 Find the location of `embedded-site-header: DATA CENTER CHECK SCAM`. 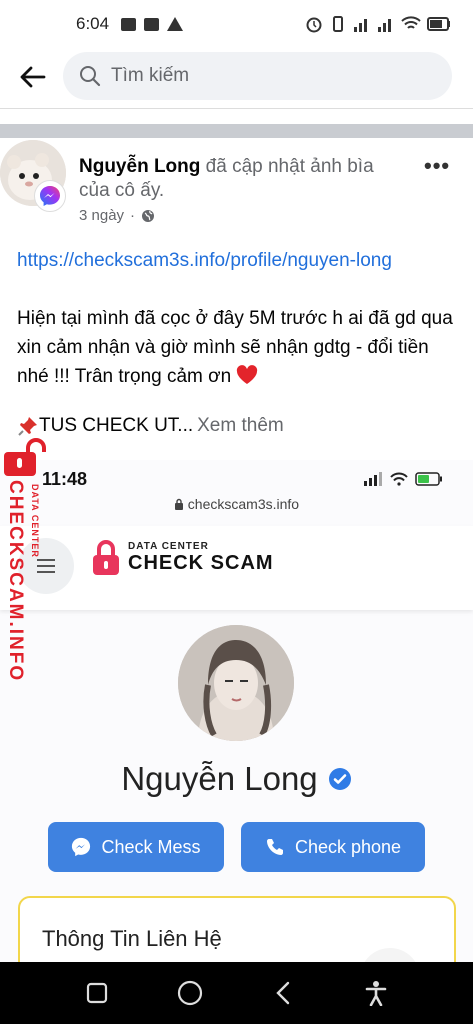

embedded-site-header: DATA CENTER CHECK SCAM is located at coordinates (236, 568).